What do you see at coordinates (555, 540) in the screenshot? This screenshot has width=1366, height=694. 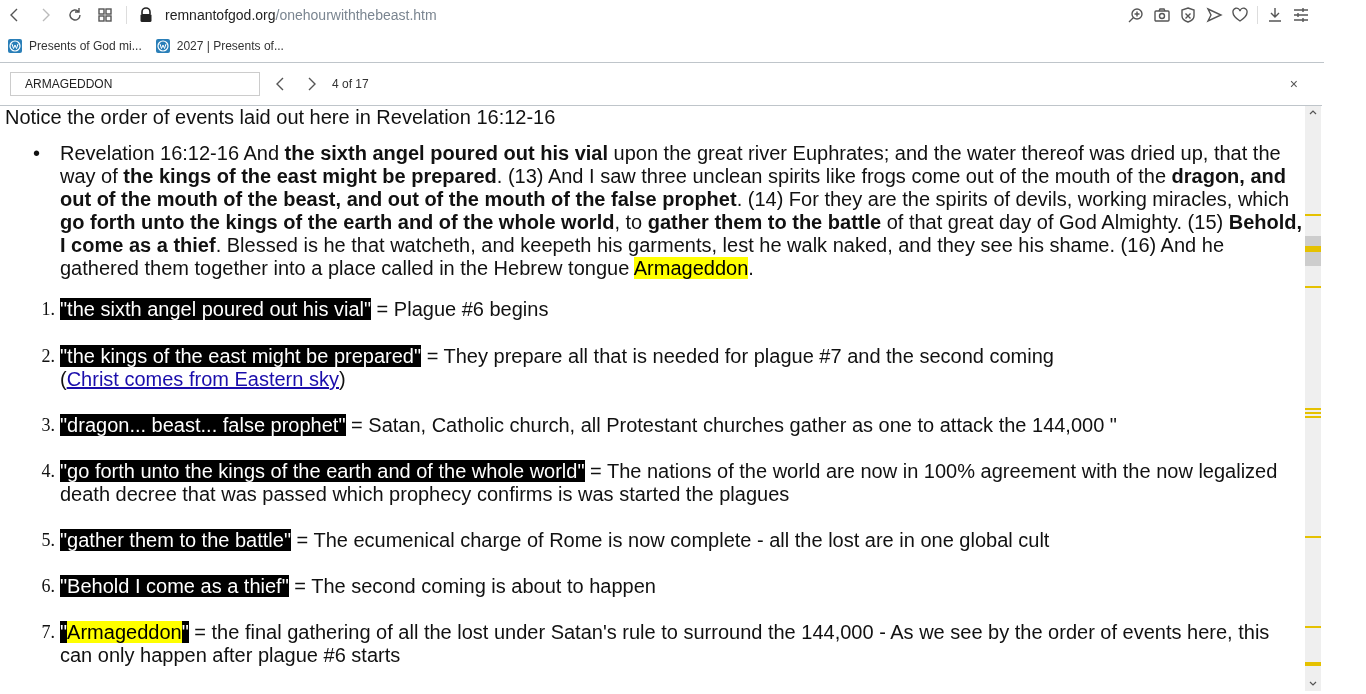 I see `list-item-text: "gather them to the battle" = The ecumenical charge of Rome is now complete - all the lost are in one global cult` at bounding box center [555, 540].